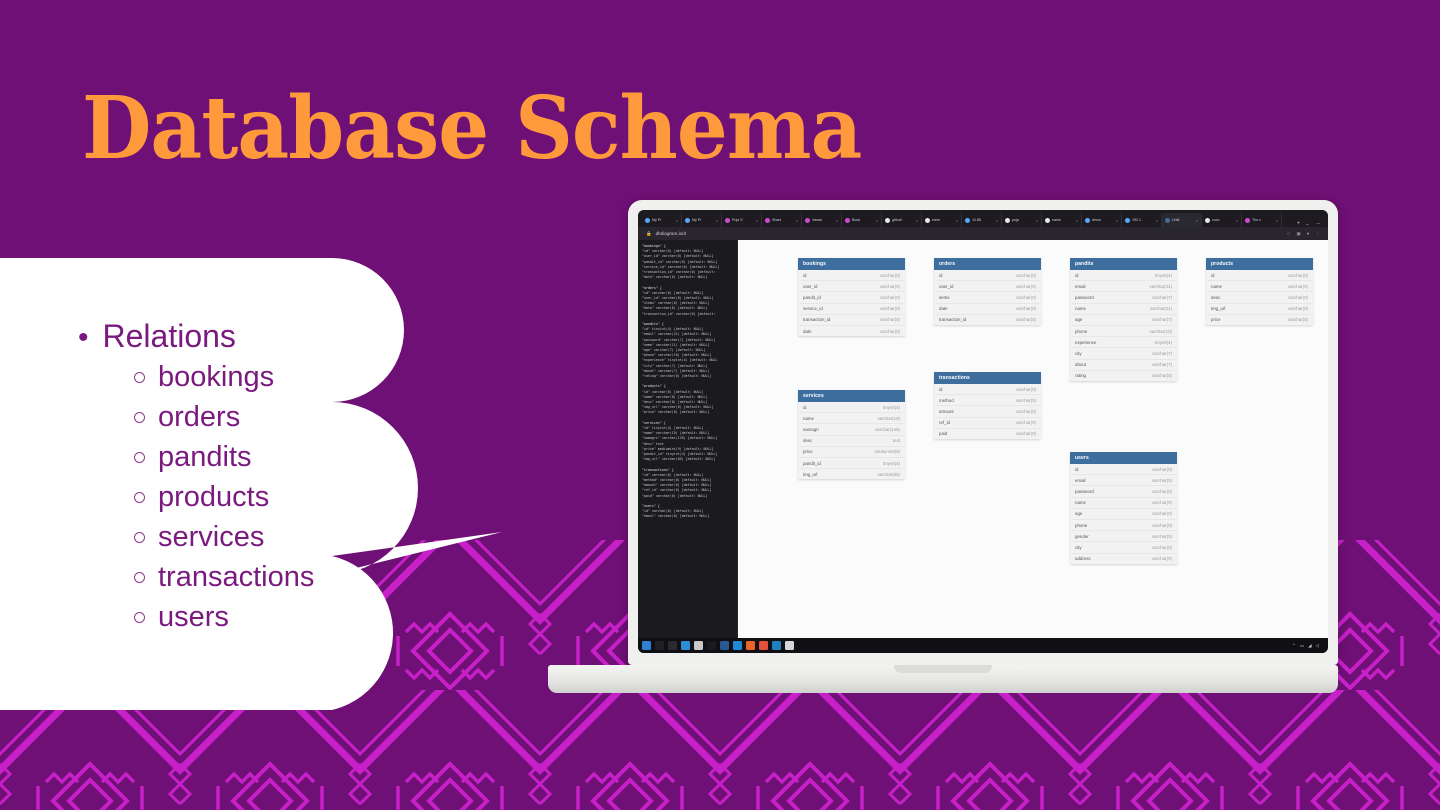  What do you see at coordinates (982, 220) in the screenshot?
I see `browser-tab: 10.85 ×` at bounding box center [982, 220].